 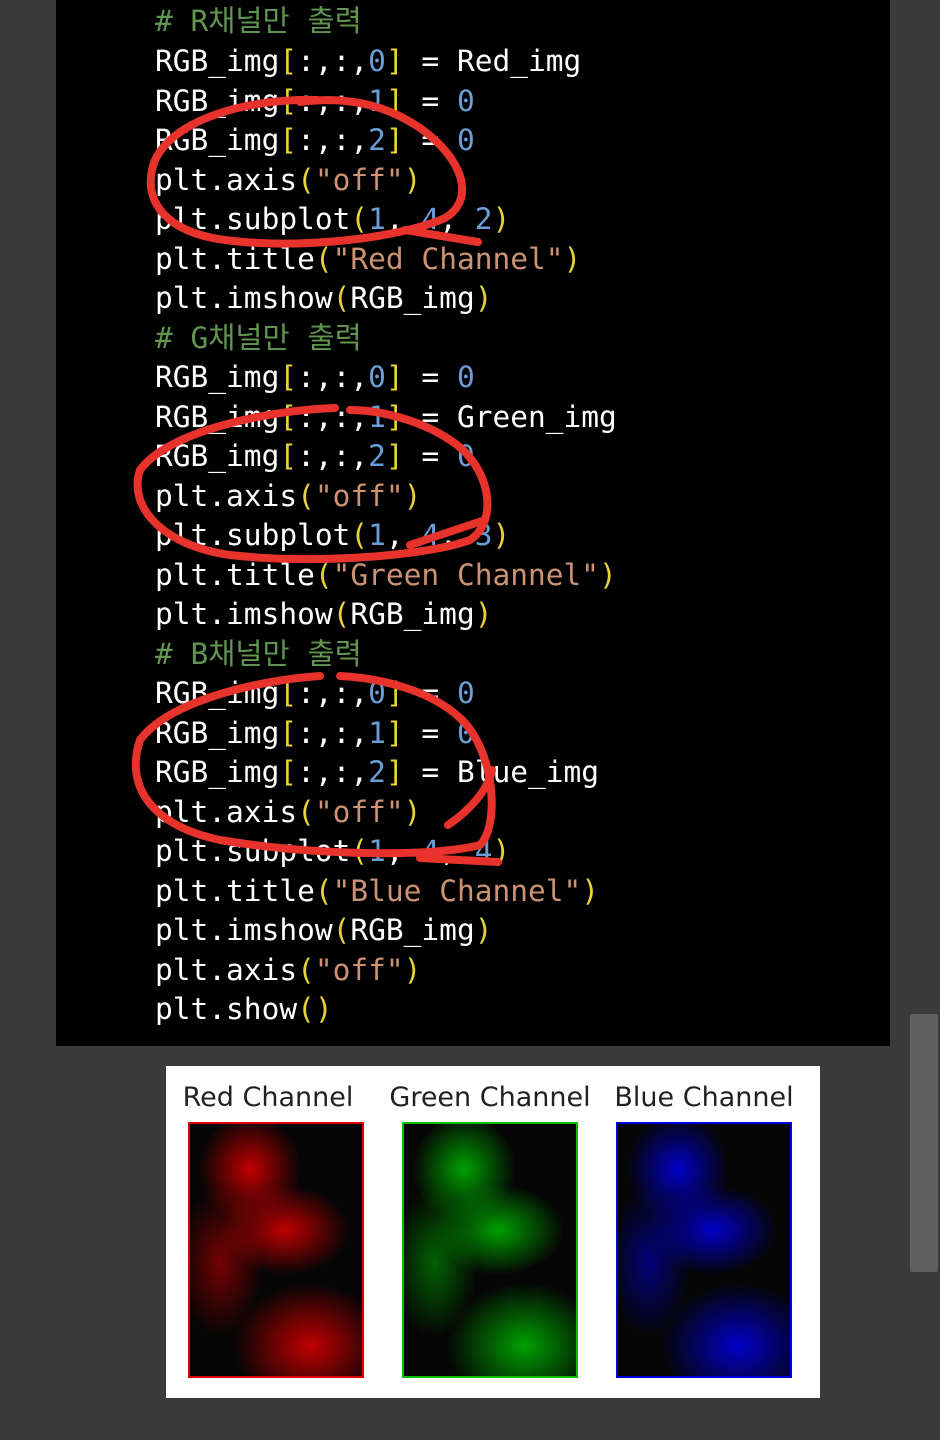 I want to click on code-line: plt.subplot(1, 4, 2), so click(x=386, y=220).